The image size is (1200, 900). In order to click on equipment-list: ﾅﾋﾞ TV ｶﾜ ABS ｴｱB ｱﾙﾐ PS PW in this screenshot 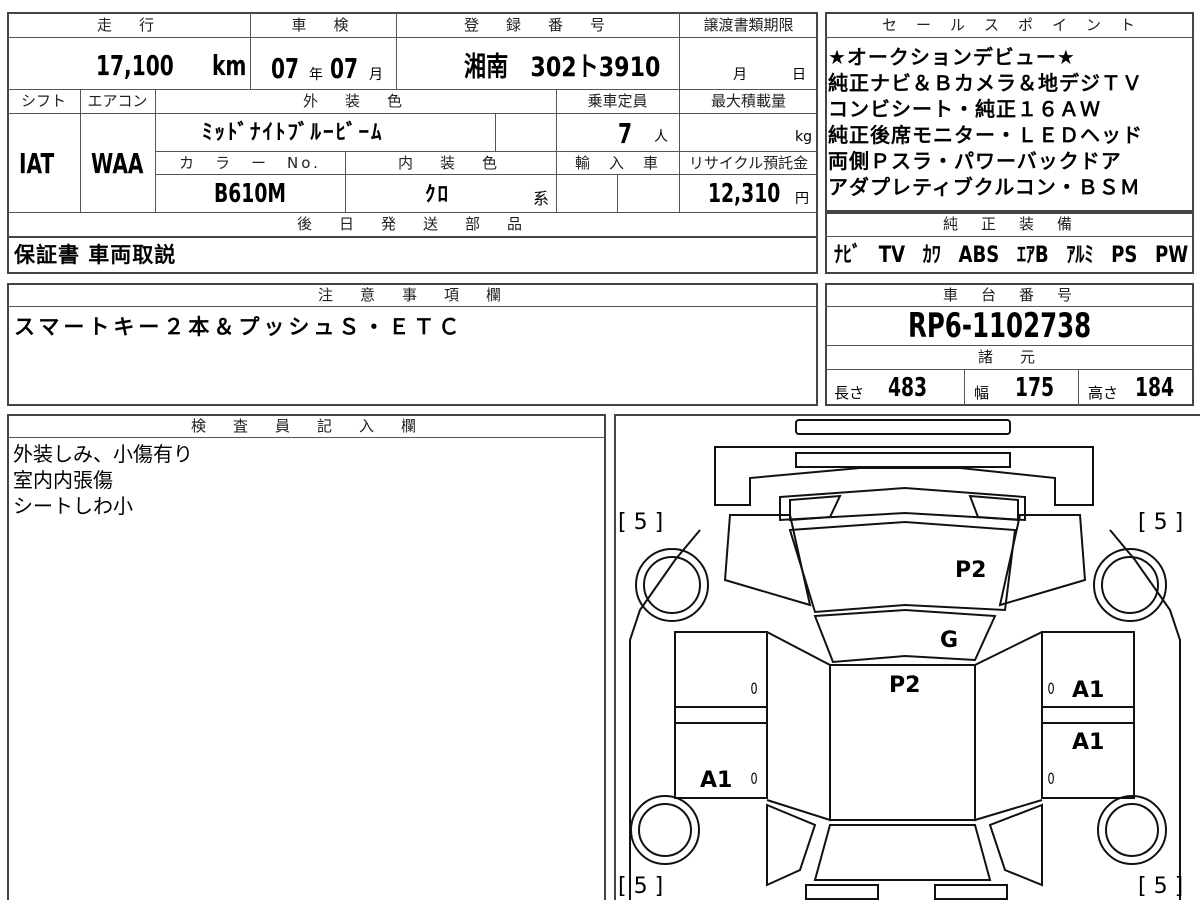, I will do `click(1011, 256)`.